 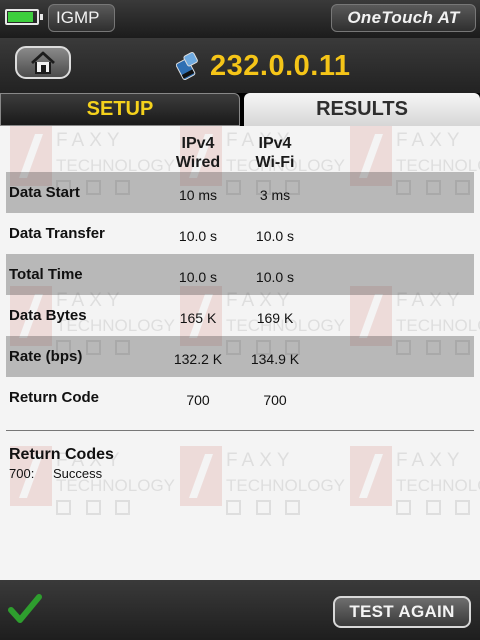 I want to click on tab-setup-label: SETUP, so click(x=120, y=109).